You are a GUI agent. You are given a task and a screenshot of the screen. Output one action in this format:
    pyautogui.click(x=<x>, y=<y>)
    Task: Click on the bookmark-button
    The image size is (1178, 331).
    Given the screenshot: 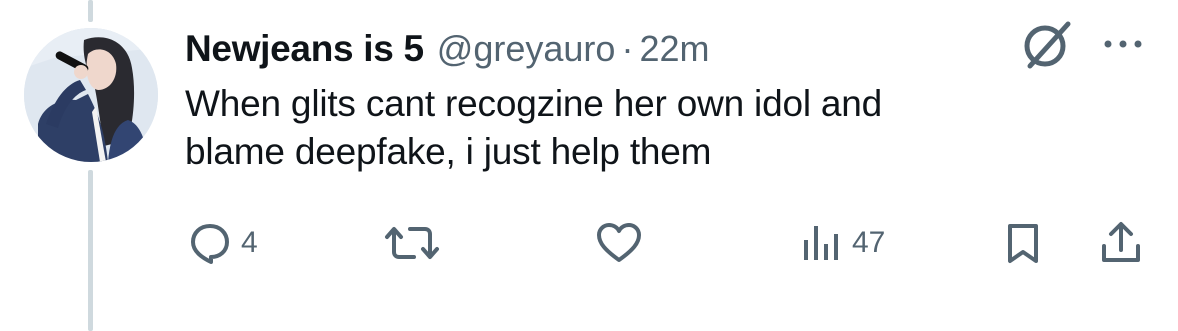 What is the action you would take?
    pyautogui.click(x=1023, y=243)
    